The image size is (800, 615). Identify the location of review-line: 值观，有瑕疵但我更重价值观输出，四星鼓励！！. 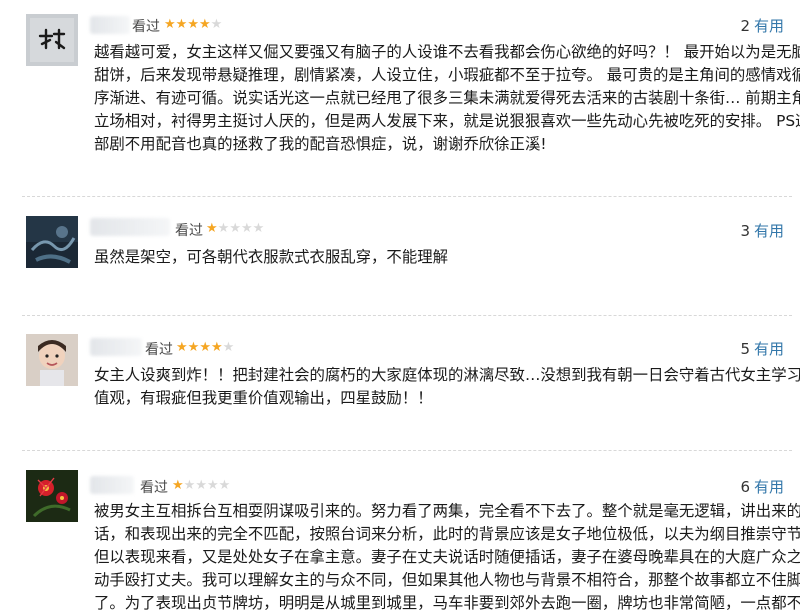
(263, 398).